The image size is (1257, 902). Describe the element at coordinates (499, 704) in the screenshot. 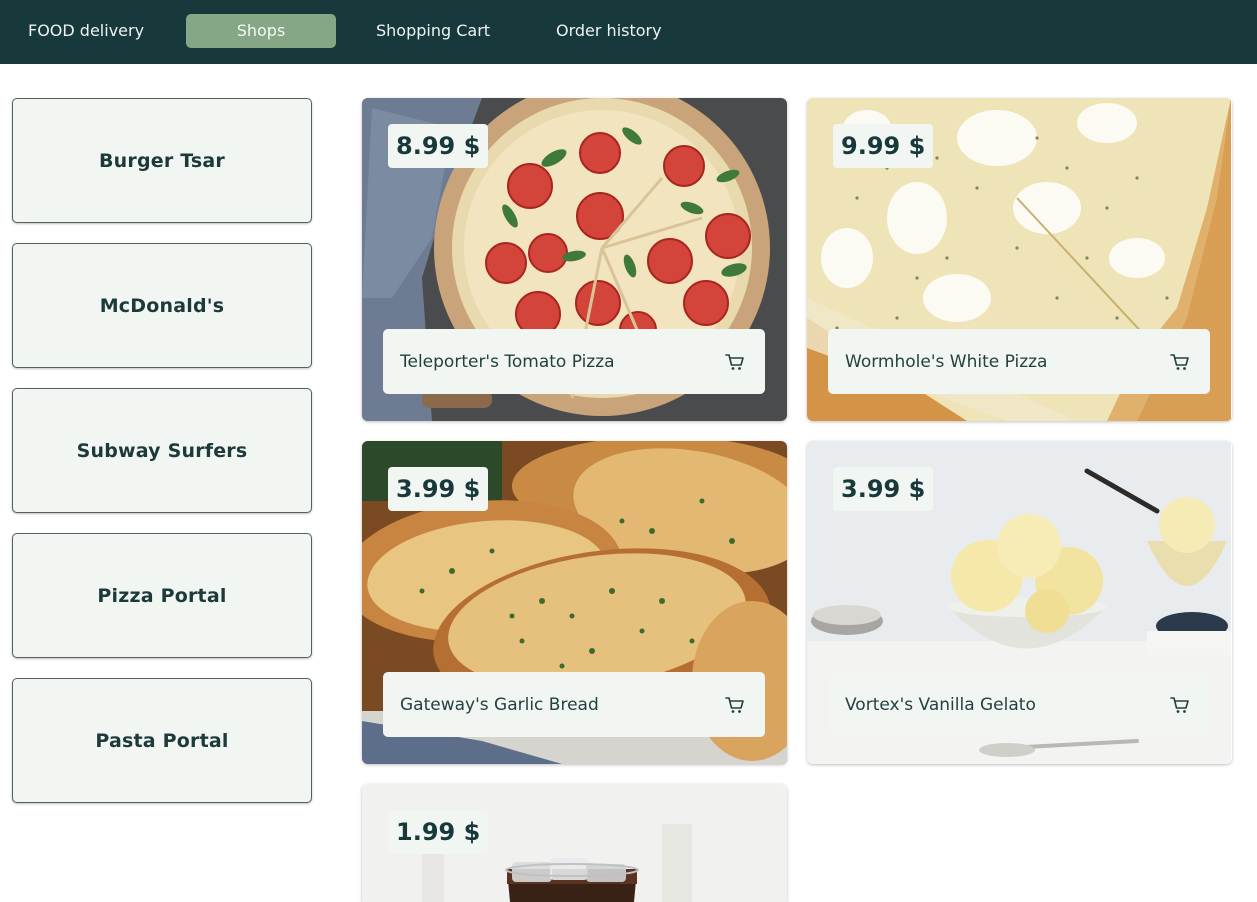

I see `product-name: Gateway's Garlic Bread` at that location.